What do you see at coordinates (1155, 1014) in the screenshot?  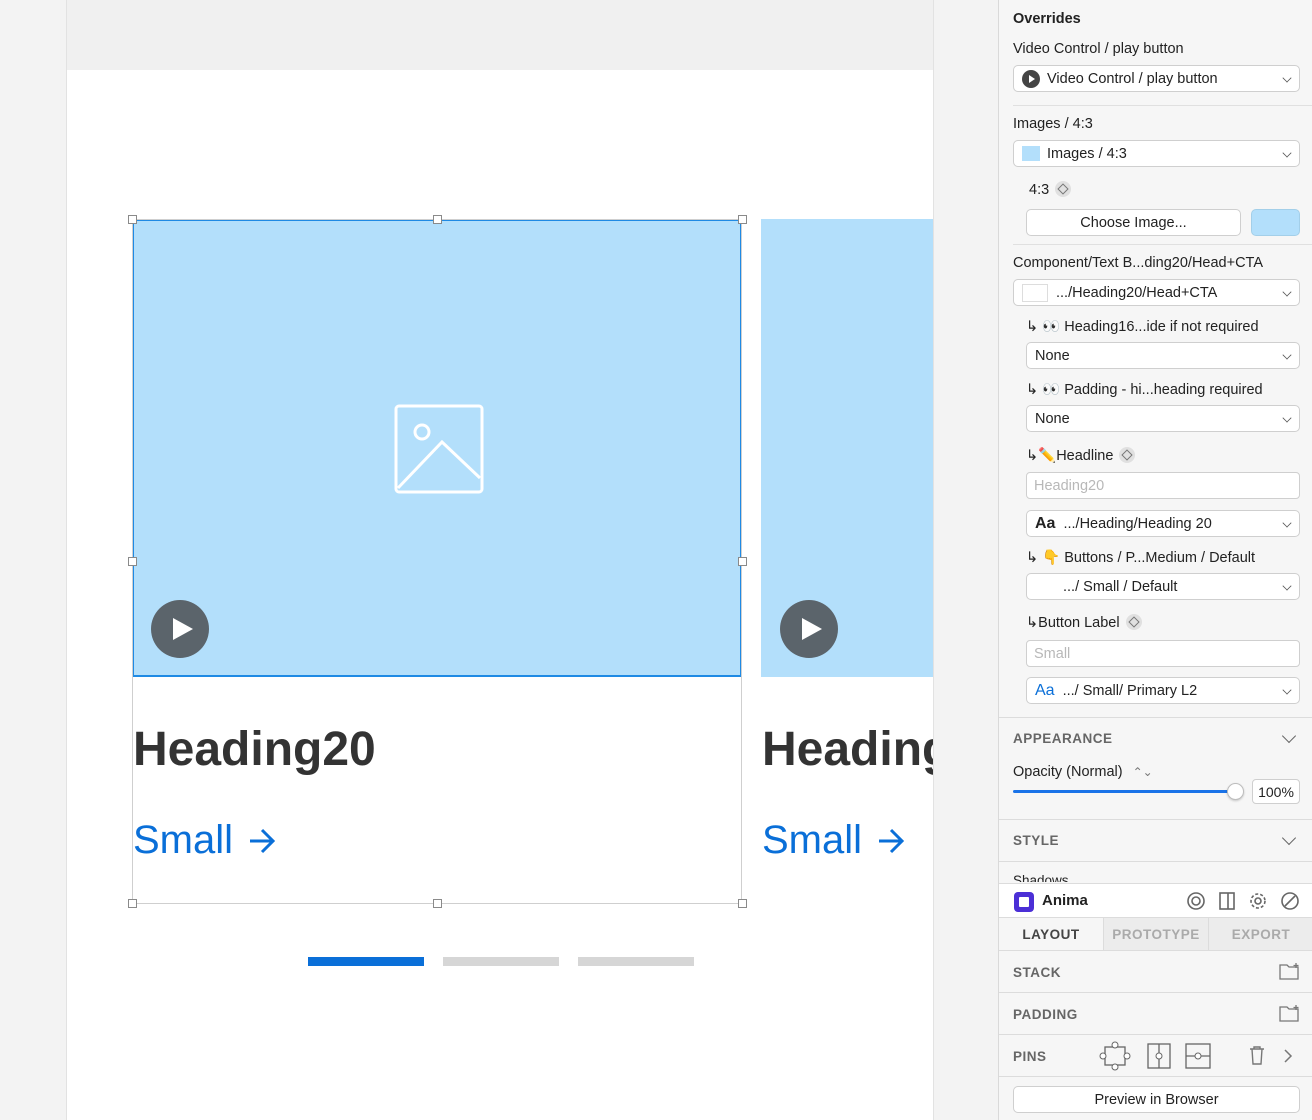 I see `padding-row: PADDING` at bounding box center [1155, 1014].